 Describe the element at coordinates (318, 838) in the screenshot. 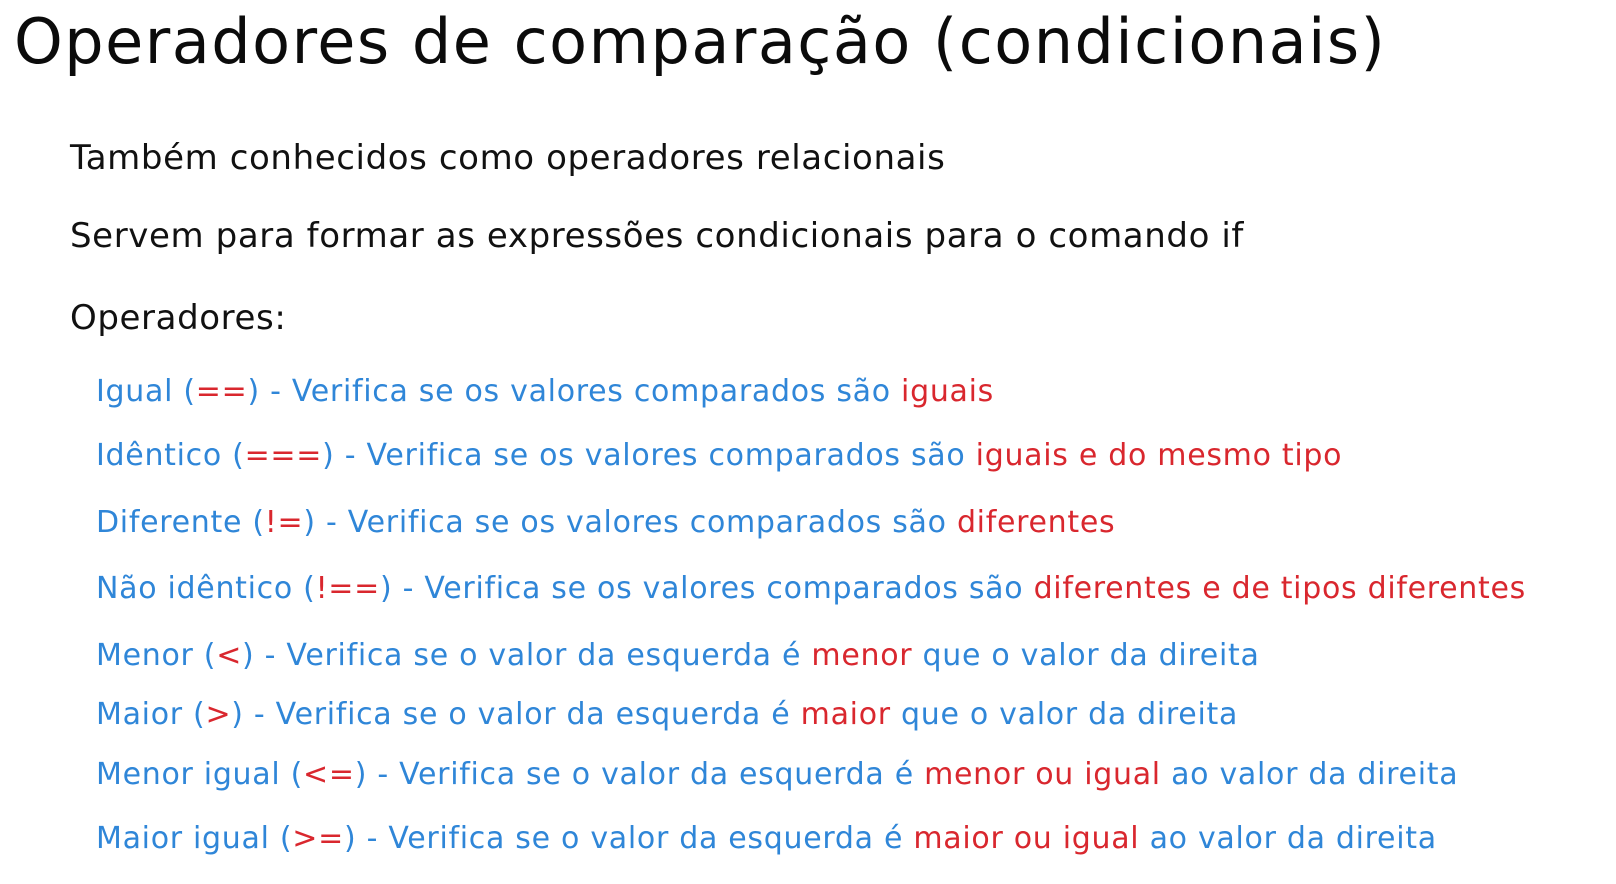

I see `operator-symbol: >=` at that location.